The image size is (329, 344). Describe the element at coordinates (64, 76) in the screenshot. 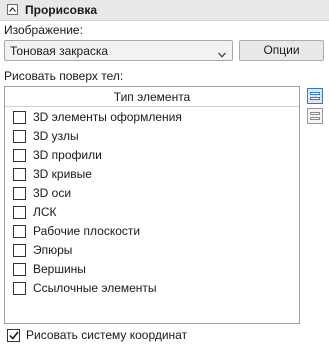

I see `draw-over-label: Рисовать поверх тел:` at that location.